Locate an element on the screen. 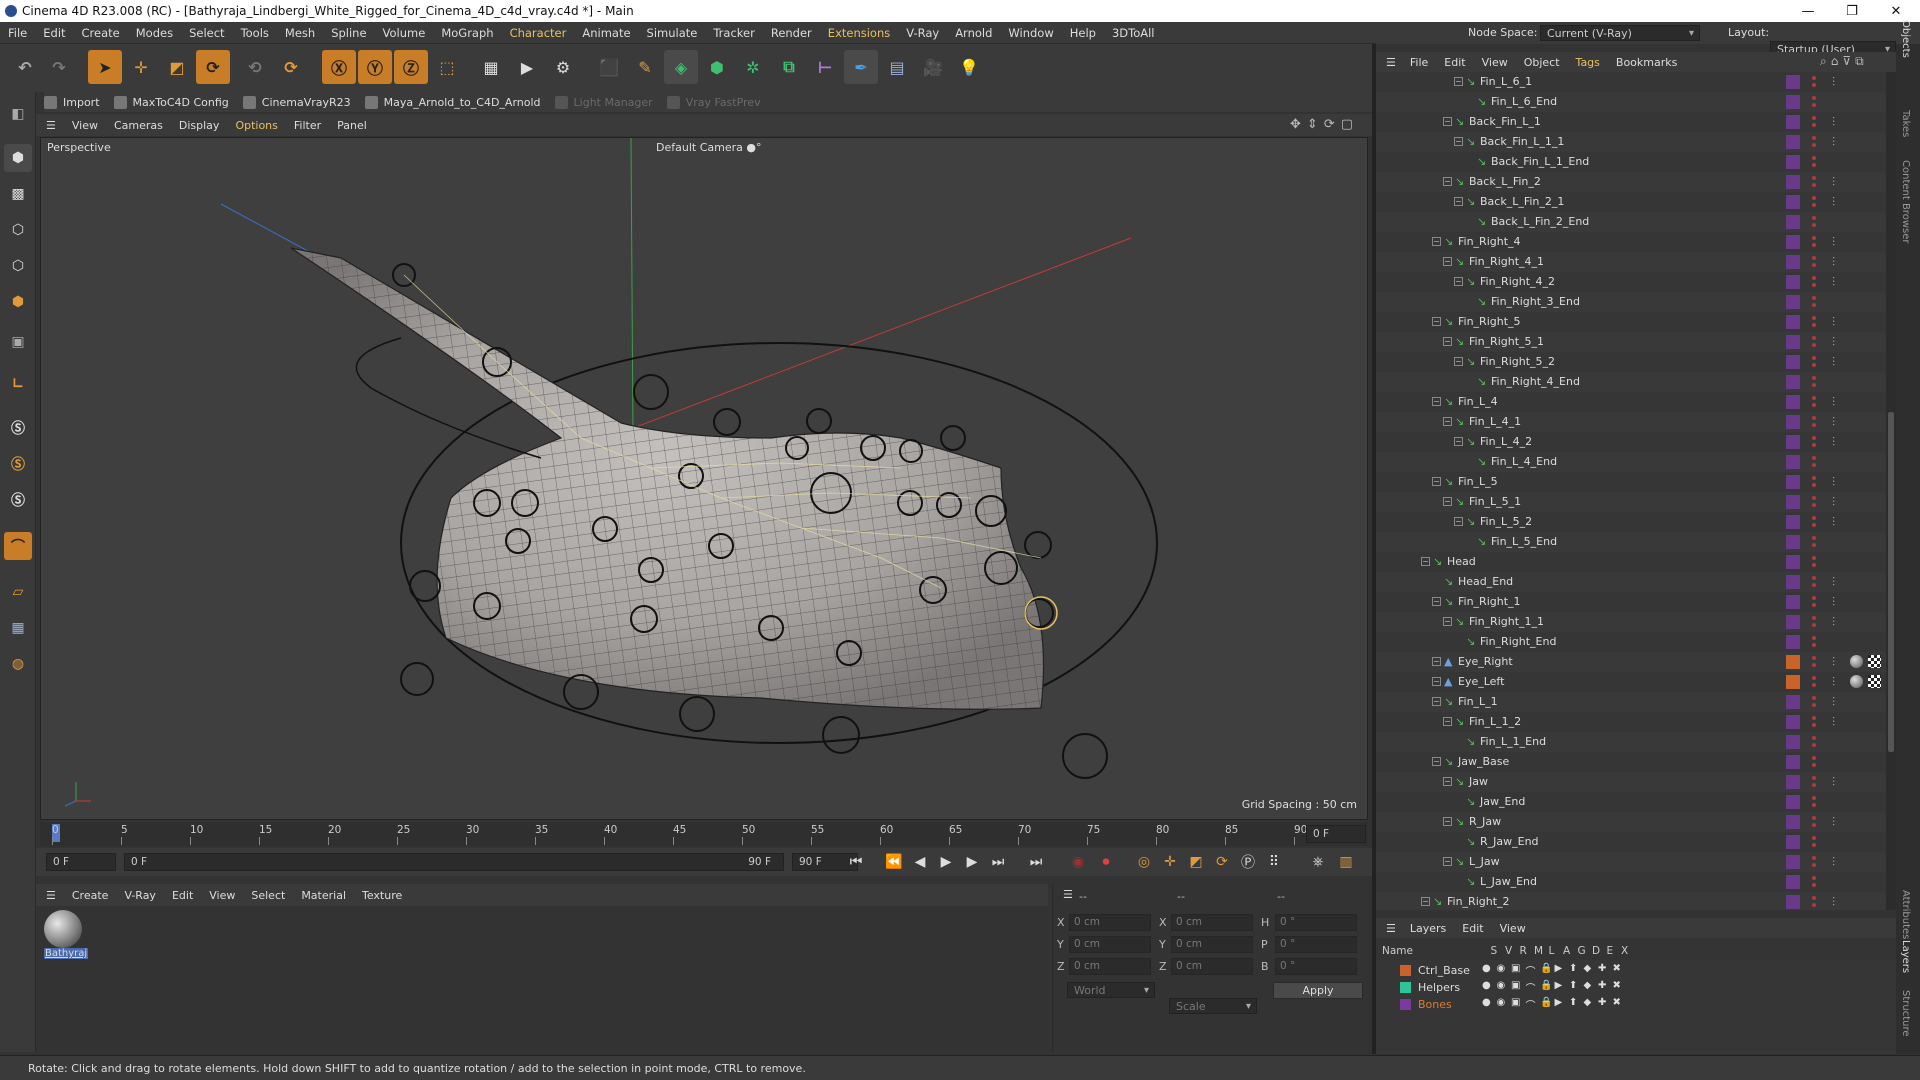 The image size is (1920, 1080). live-selection-icon: ➤ is located at coordinates (105, 67).